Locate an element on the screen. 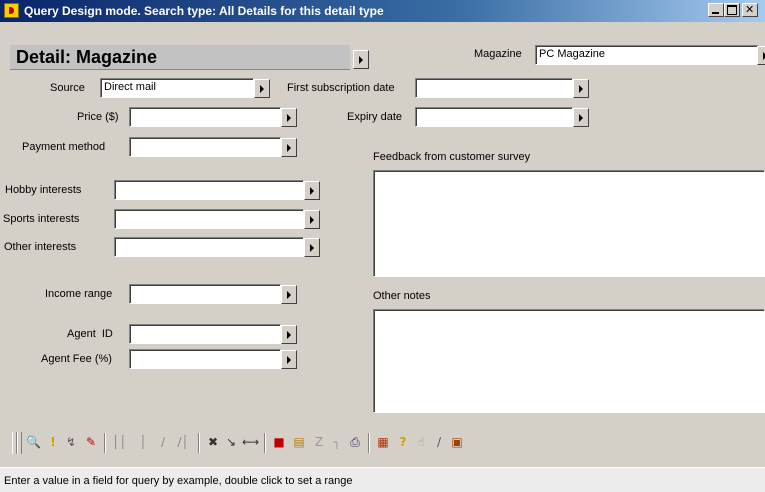  pencil-icon: ✎ is located at coordinates (91, 442).